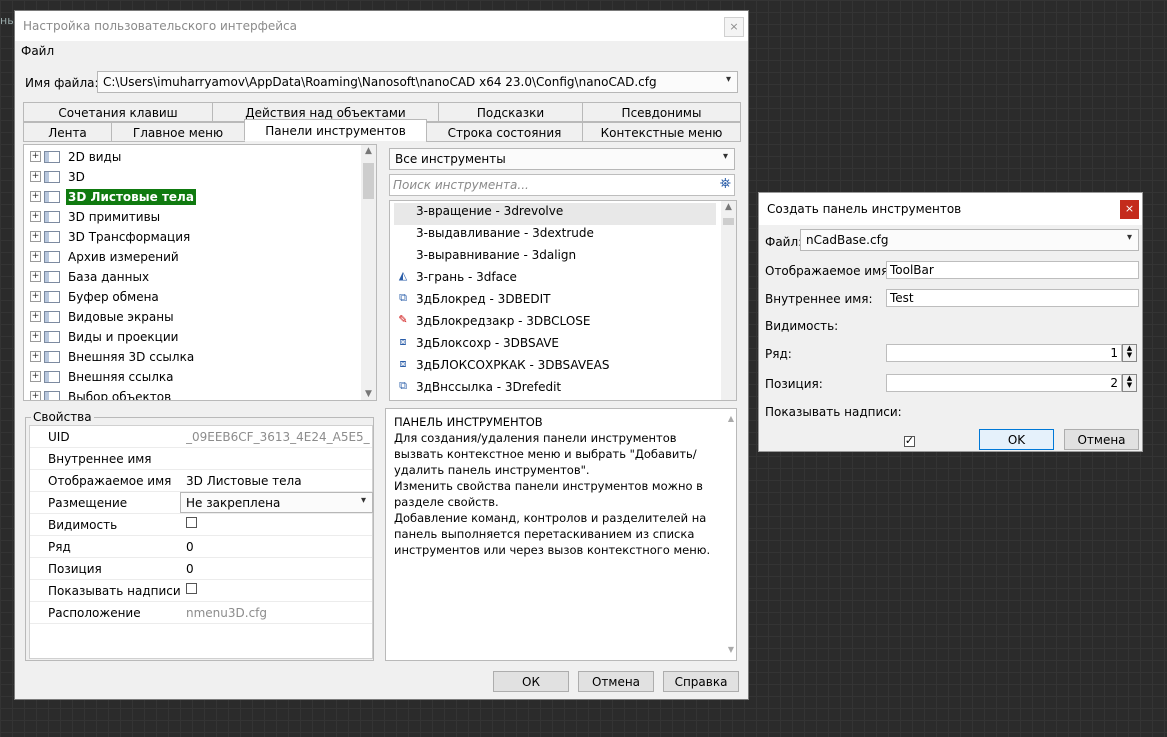 The image size is (1167, 737). I want to click on tree-item: + Видовые экраны, so click(103, 318).